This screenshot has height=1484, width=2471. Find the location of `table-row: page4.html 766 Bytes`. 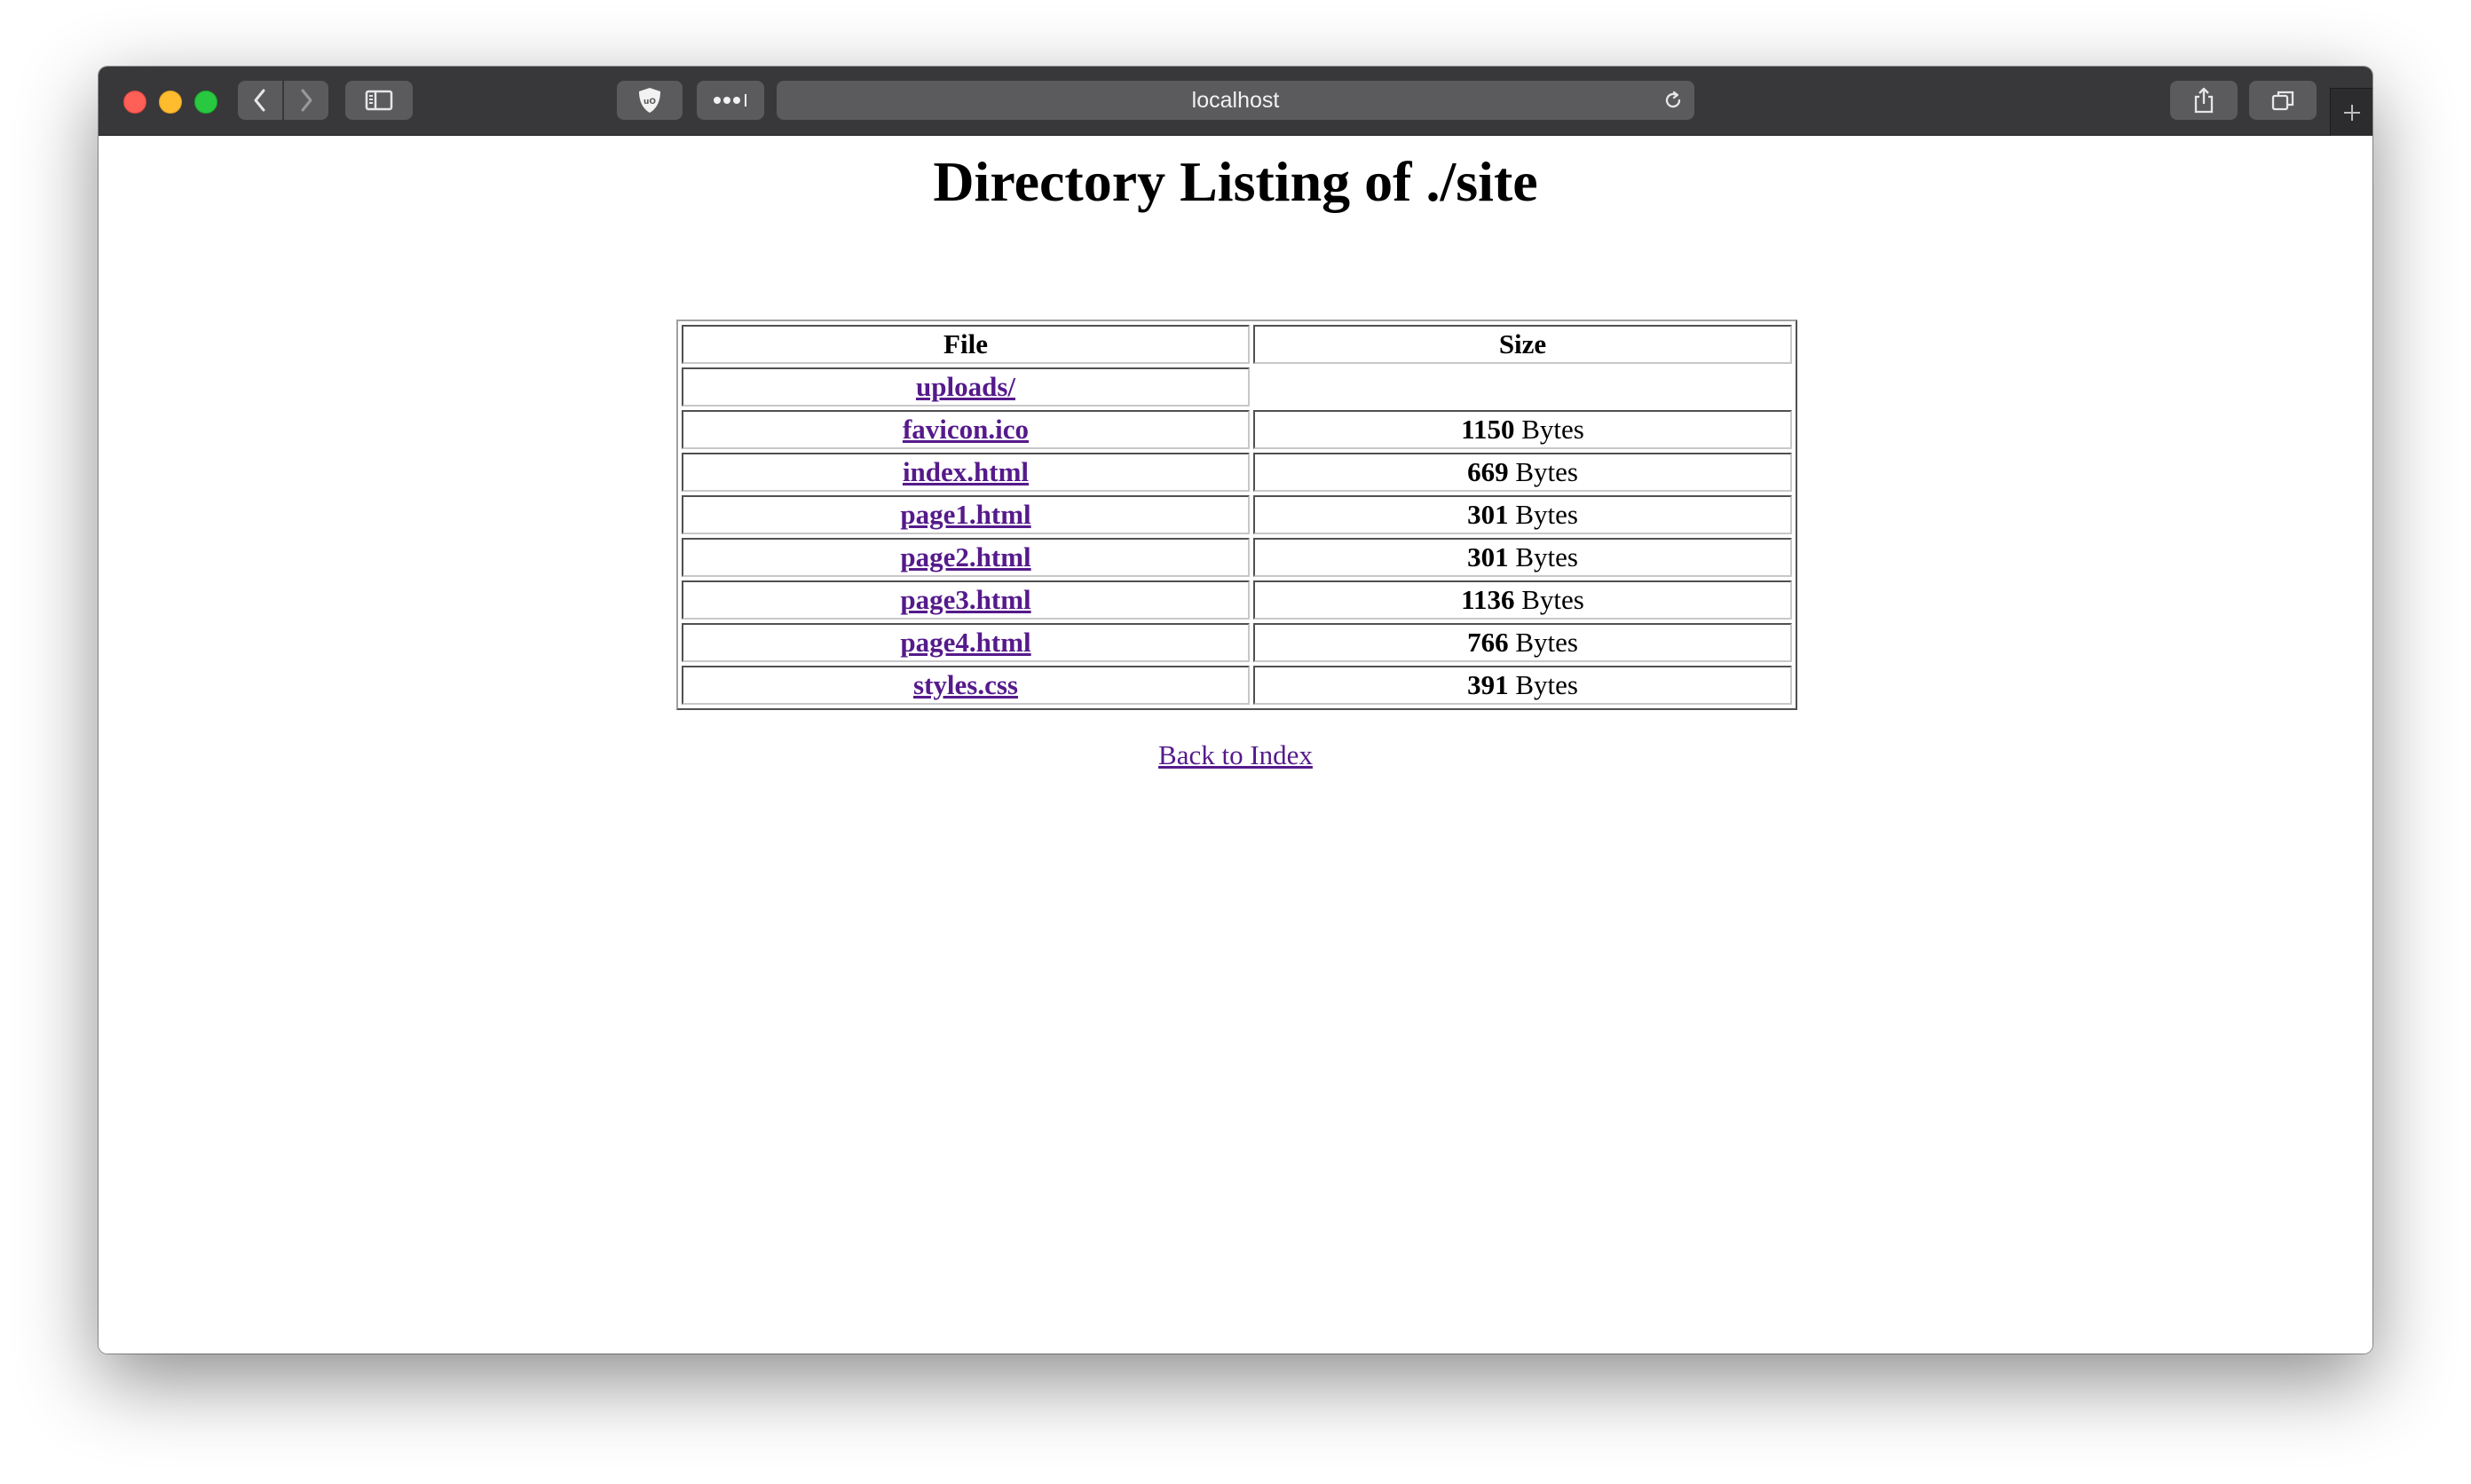

table-row: page4.html 766 Bytes is located at coordinates (1237, 643).